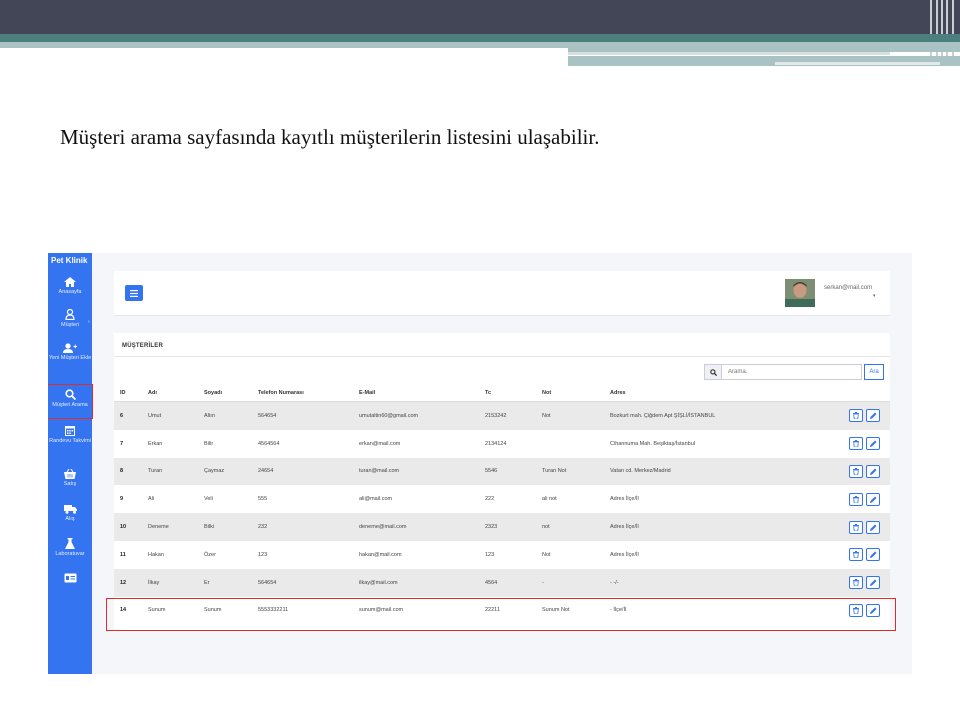  Describe the element at coordinates (70, 325) in the screenshot. I see `sidebar-item-label: Müşteri` at that location.